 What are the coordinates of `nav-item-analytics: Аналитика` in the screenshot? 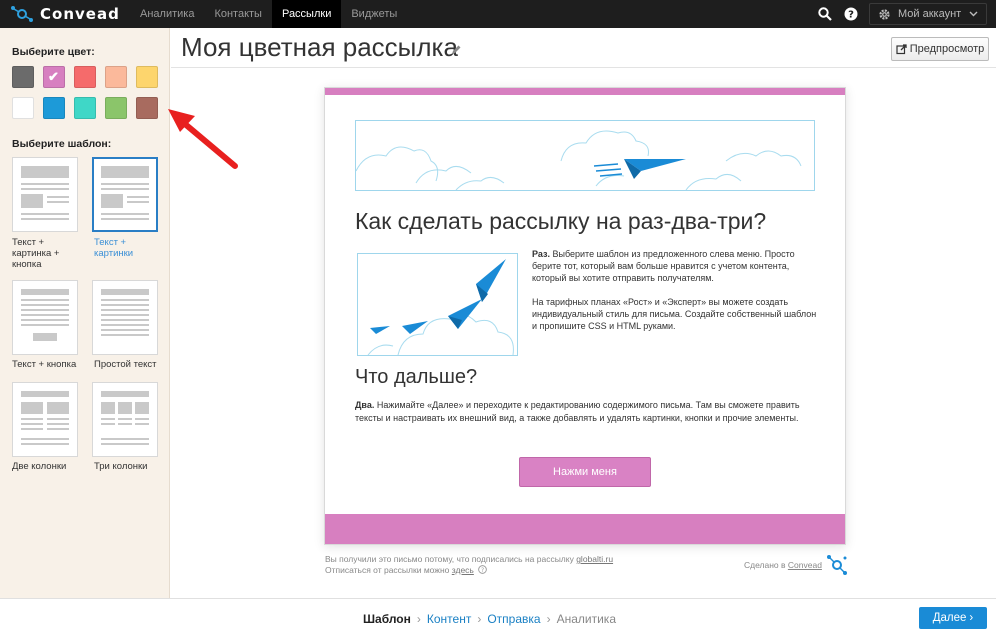 It's located at (167, 14).